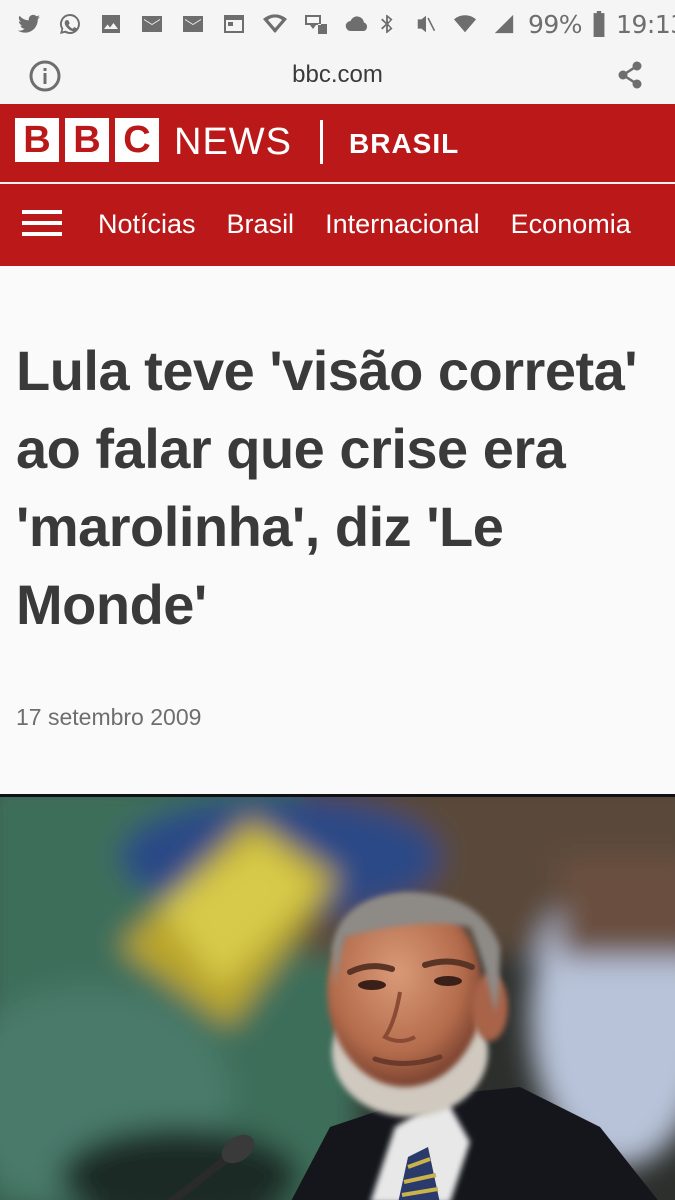  I want to click on cloud-icon, so click(357, 24).